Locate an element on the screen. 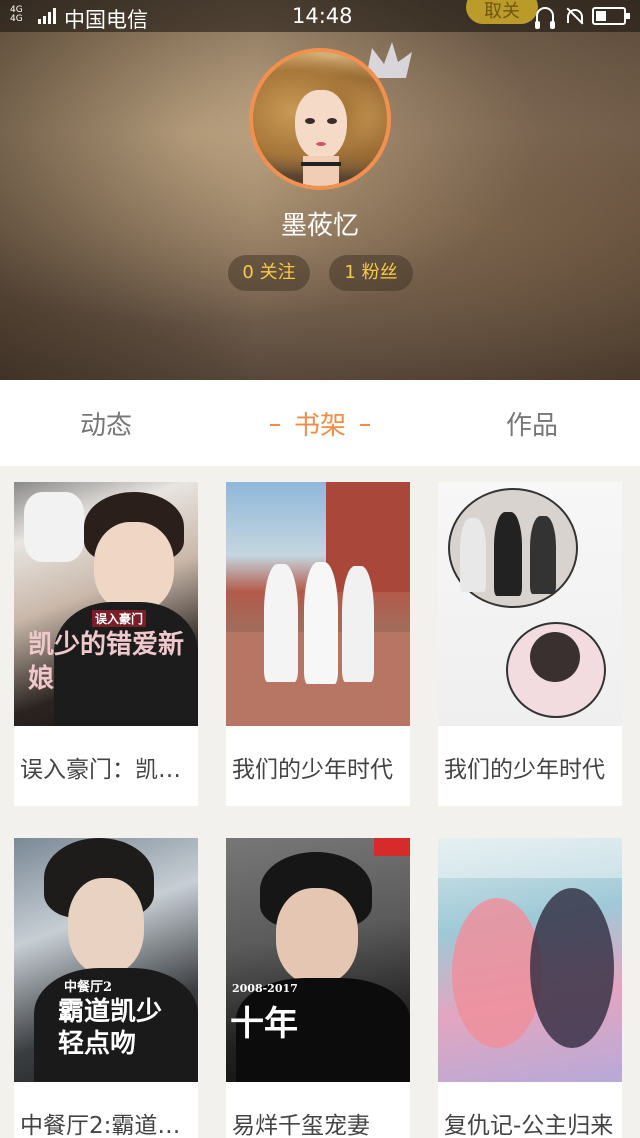 This screenshot has height=1138, width=640. book-card: 复仇记-公主归来 is located at coordinates (530, 988).